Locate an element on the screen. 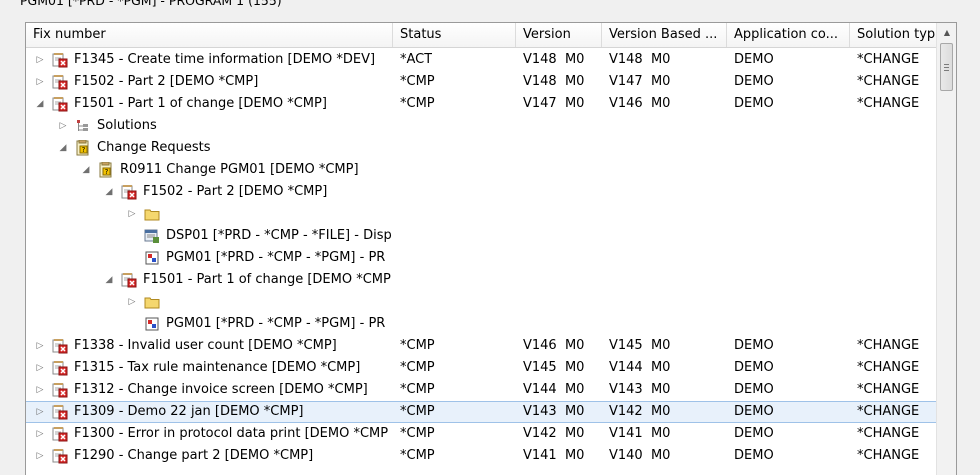 This screenshot has width=980, height=475. version-based-cell: V148 M0 is located at coordinates (640, 59).